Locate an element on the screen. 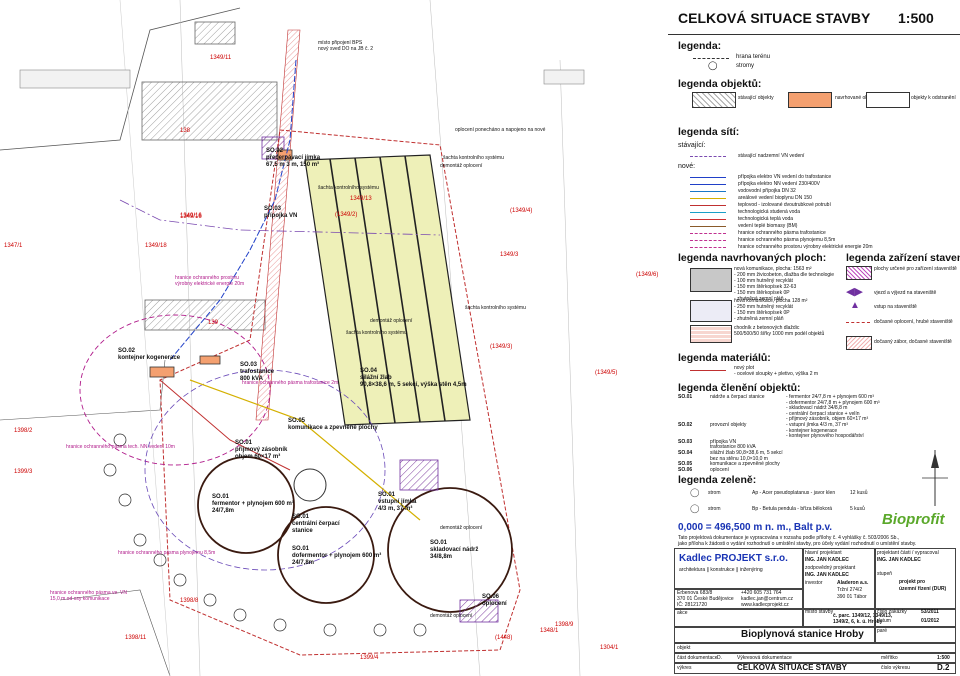 This screenshot has height=676, width=960. so01-fermentor-label: SO.01 fermentor + plynojem 600 m³ 24/7,8m is located at coordinates (253, 504).